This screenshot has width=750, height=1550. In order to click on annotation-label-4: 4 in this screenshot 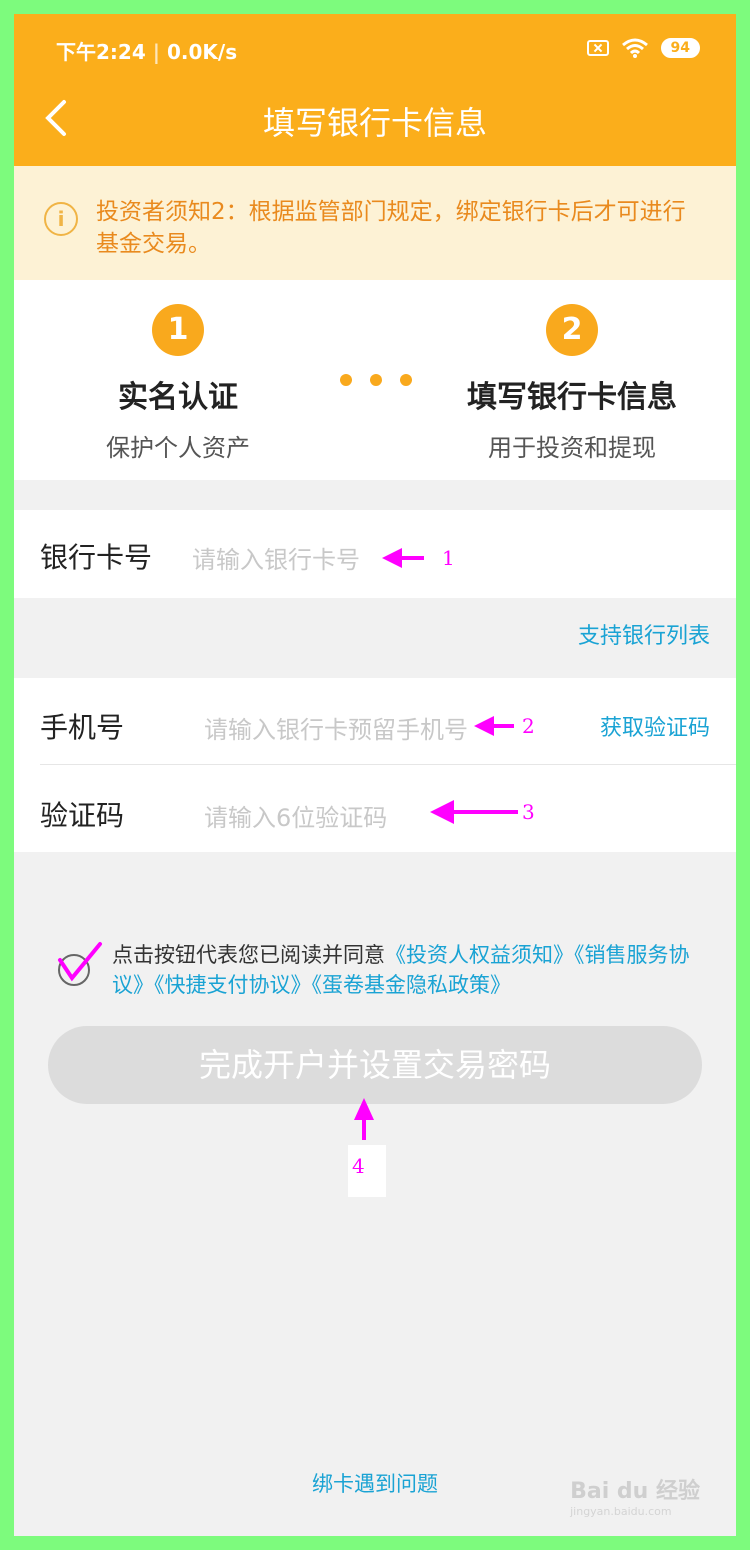, I will do `click(358, 1166)`.